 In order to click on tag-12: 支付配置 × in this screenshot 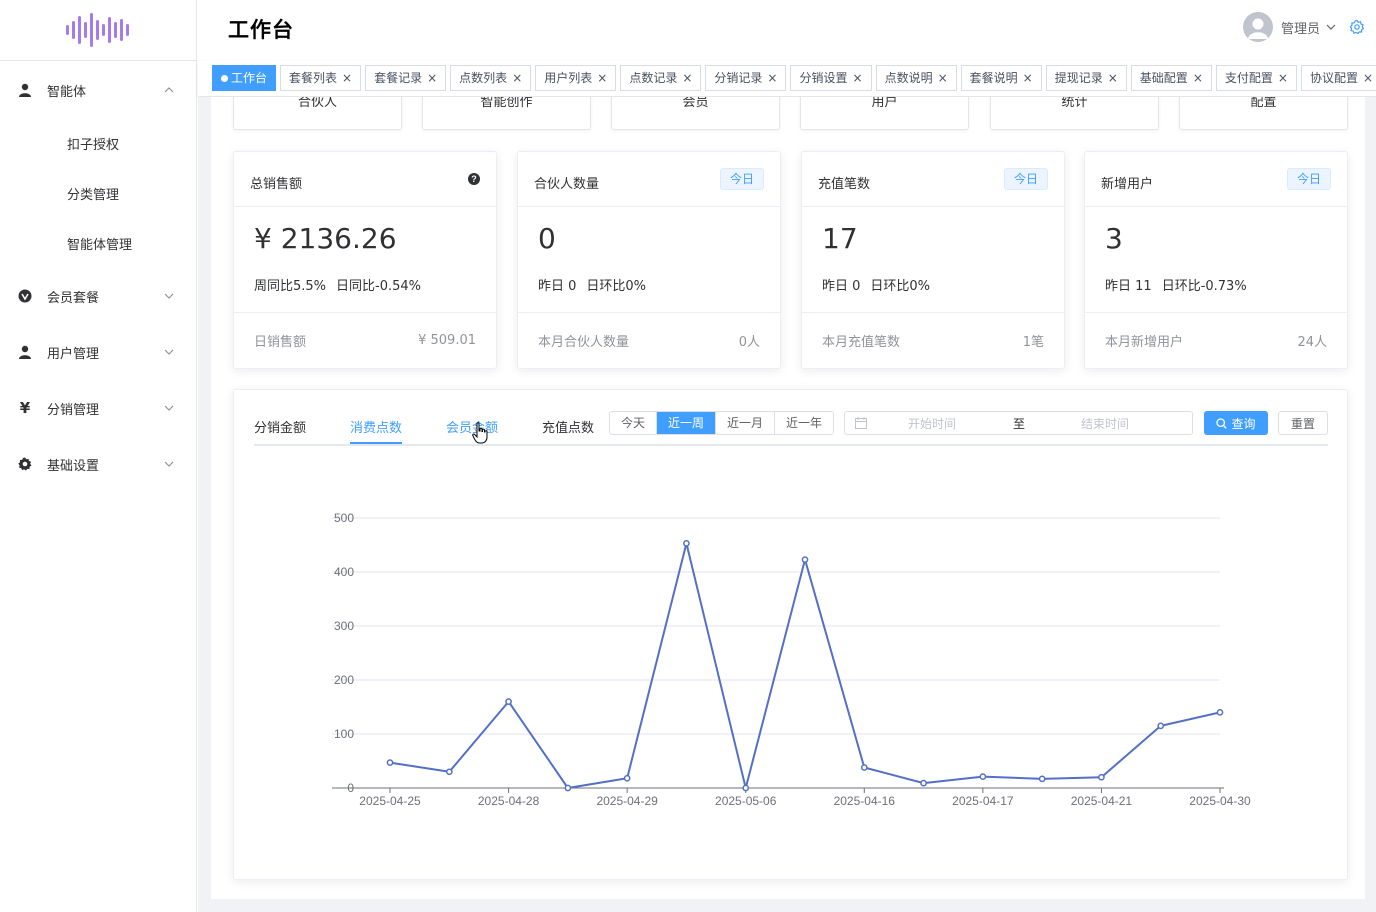, I will do `click(1256, 78)`.